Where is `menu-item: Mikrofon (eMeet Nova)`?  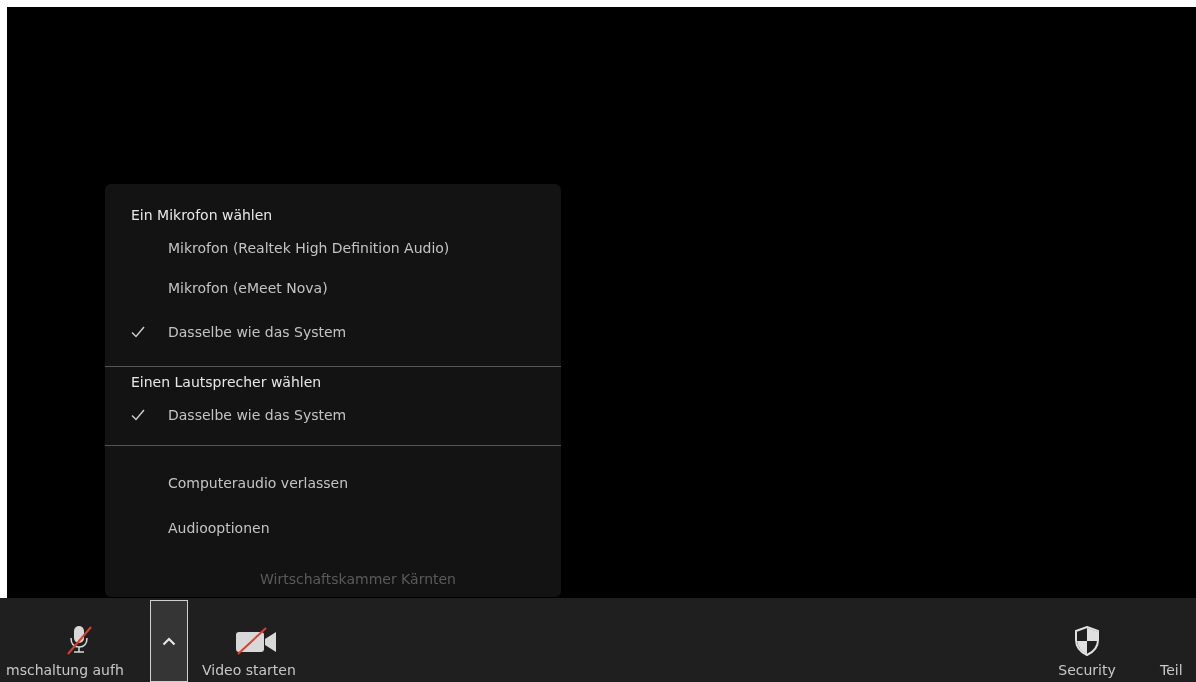
menu-item: Mikrofon (eMeet Nova) is located at coordinates (333, 288).